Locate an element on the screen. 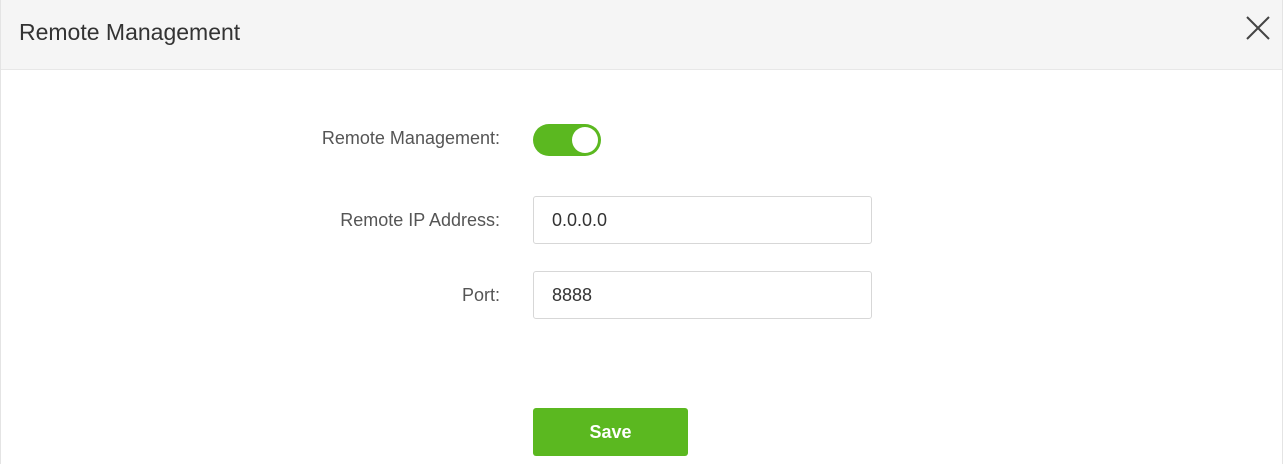  remote-management-row: Remote Management: is located at coordinates (641, 138).